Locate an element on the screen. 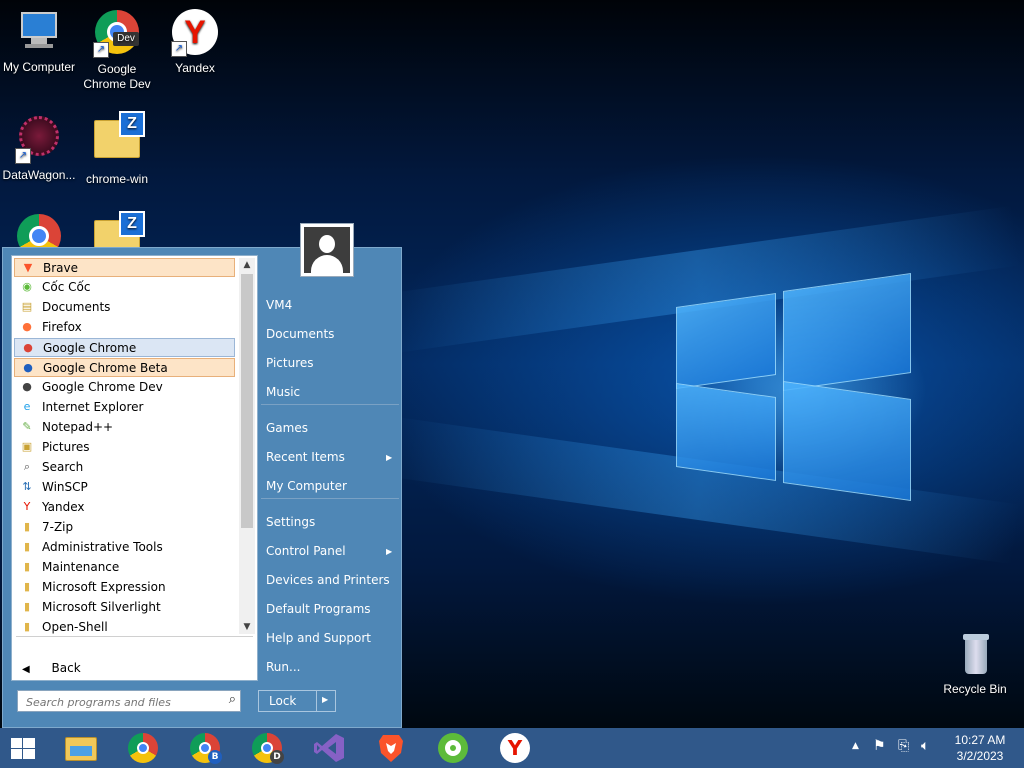  desktop-icon-chrome-dev: Dev ↗ Google Chrome Dev is located at coordinates (117, 50).